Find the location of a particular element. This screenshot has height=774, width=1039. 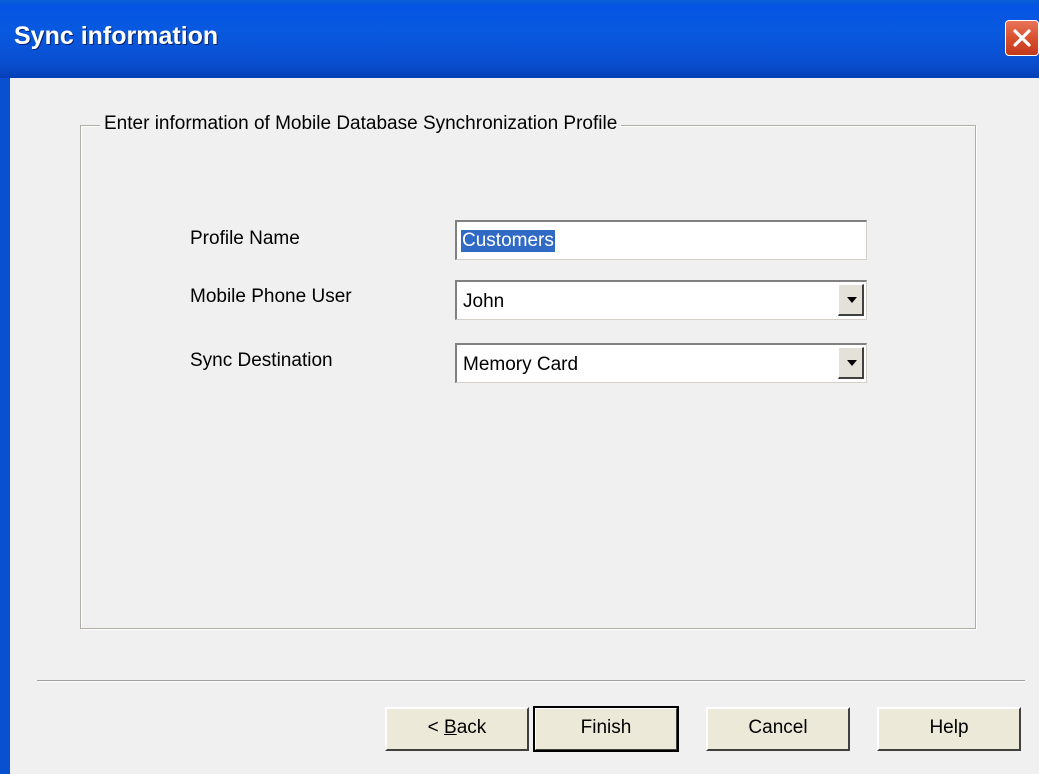

profile-name-input: Customers is located at coordinates (661, 240).